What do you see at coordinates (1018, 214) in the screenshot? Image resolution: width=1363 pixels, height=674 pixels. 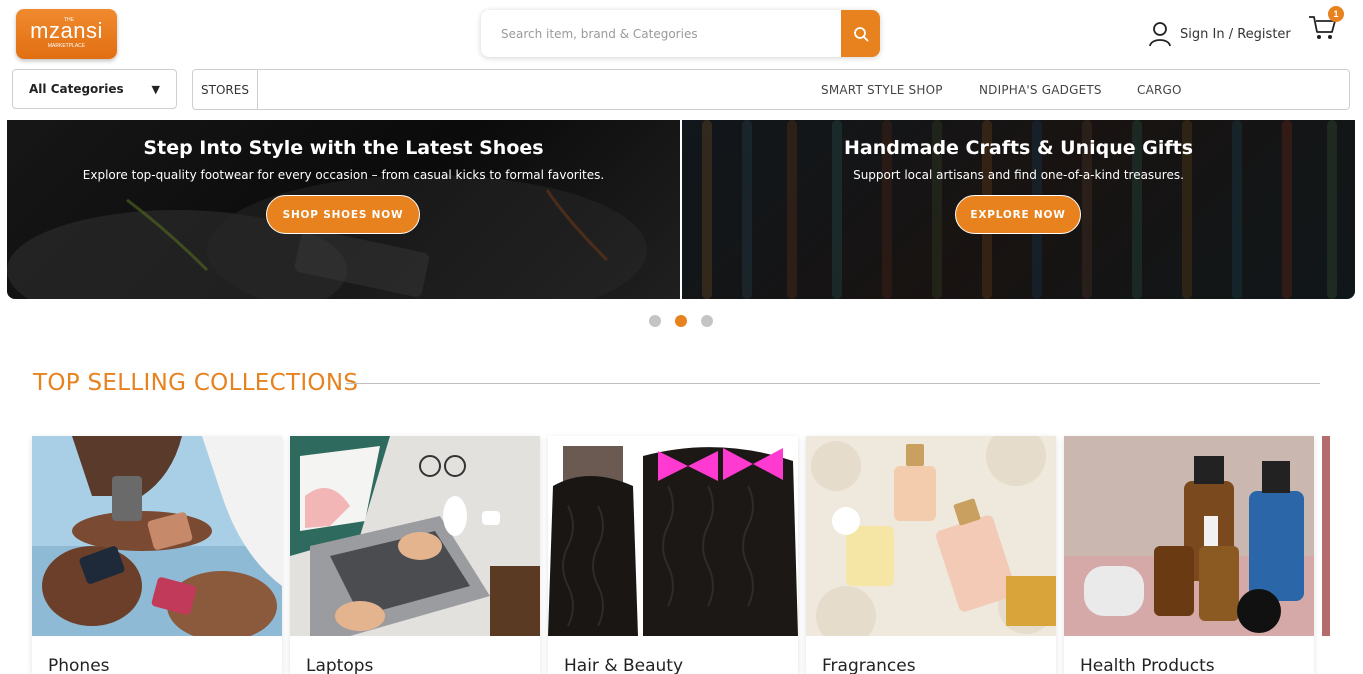 I see `explore-now-button: EXPLORE NOW` at bounding box center [1018, 214].